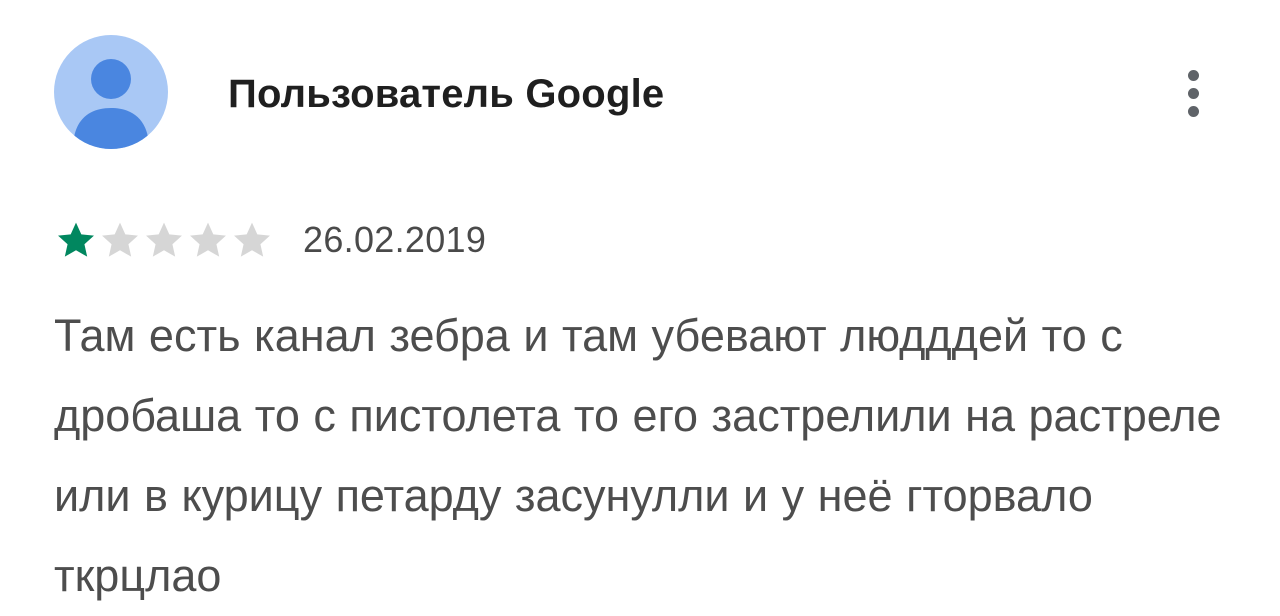 The height and width of the screenshot is (616, 1280). I want to click on review-date: 26.02.2019, so click(395, 239).